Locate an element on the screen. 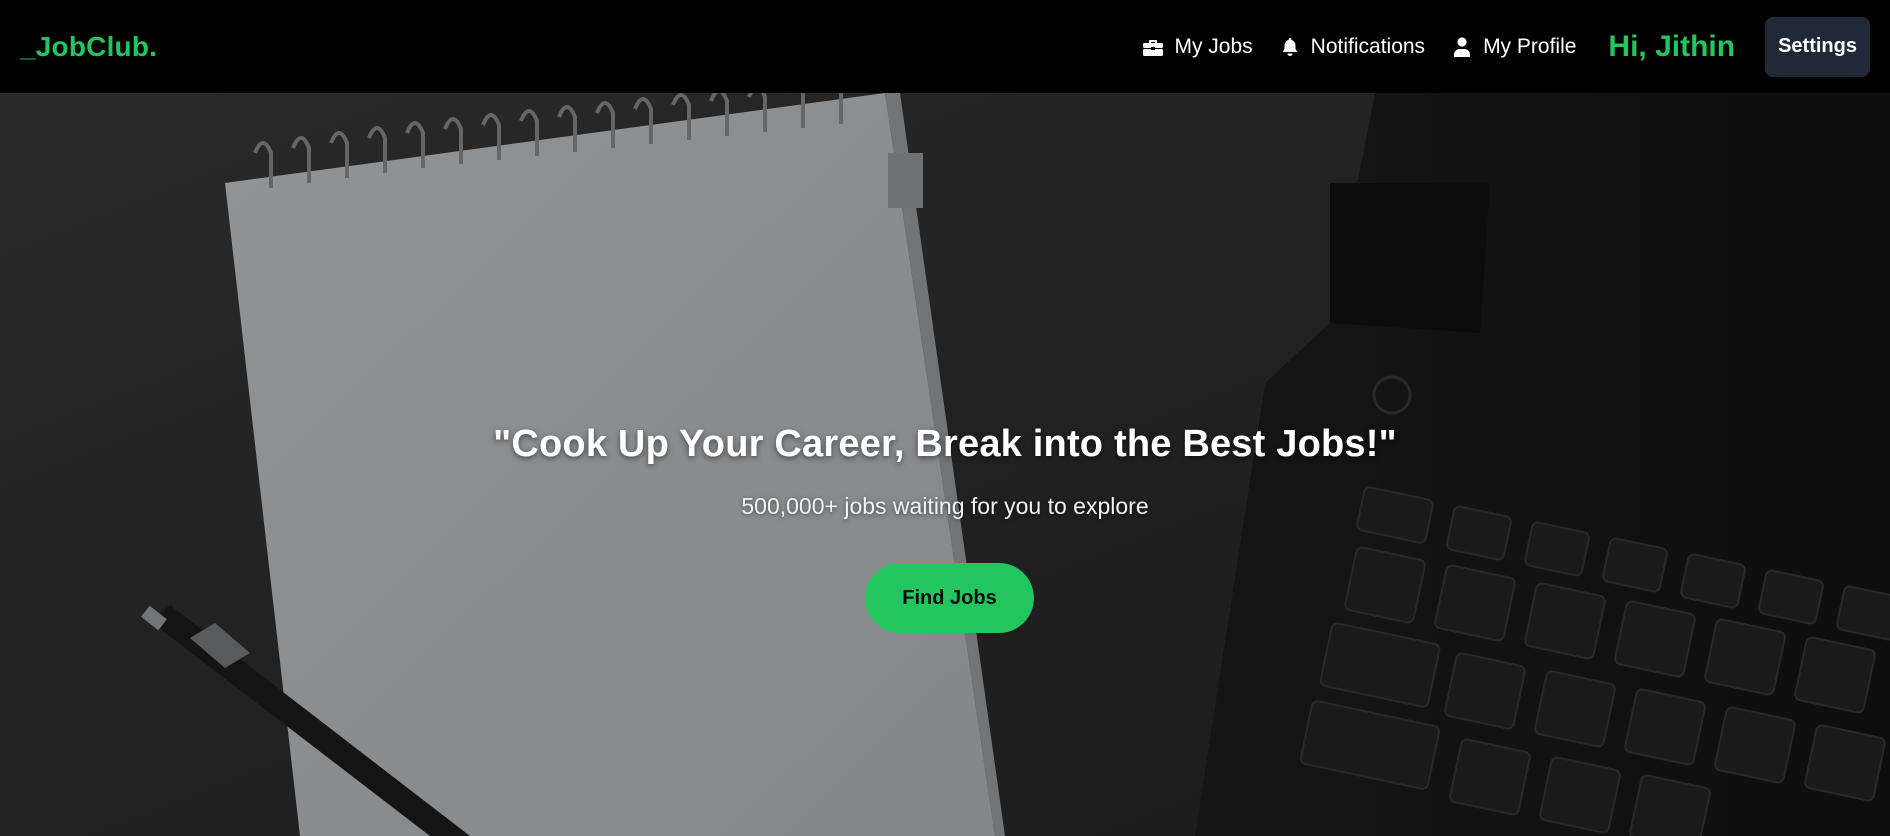 This screenshot has height=836, width=1890. find-jobs-button: Find Jobs is located at coordinates (949, 598).